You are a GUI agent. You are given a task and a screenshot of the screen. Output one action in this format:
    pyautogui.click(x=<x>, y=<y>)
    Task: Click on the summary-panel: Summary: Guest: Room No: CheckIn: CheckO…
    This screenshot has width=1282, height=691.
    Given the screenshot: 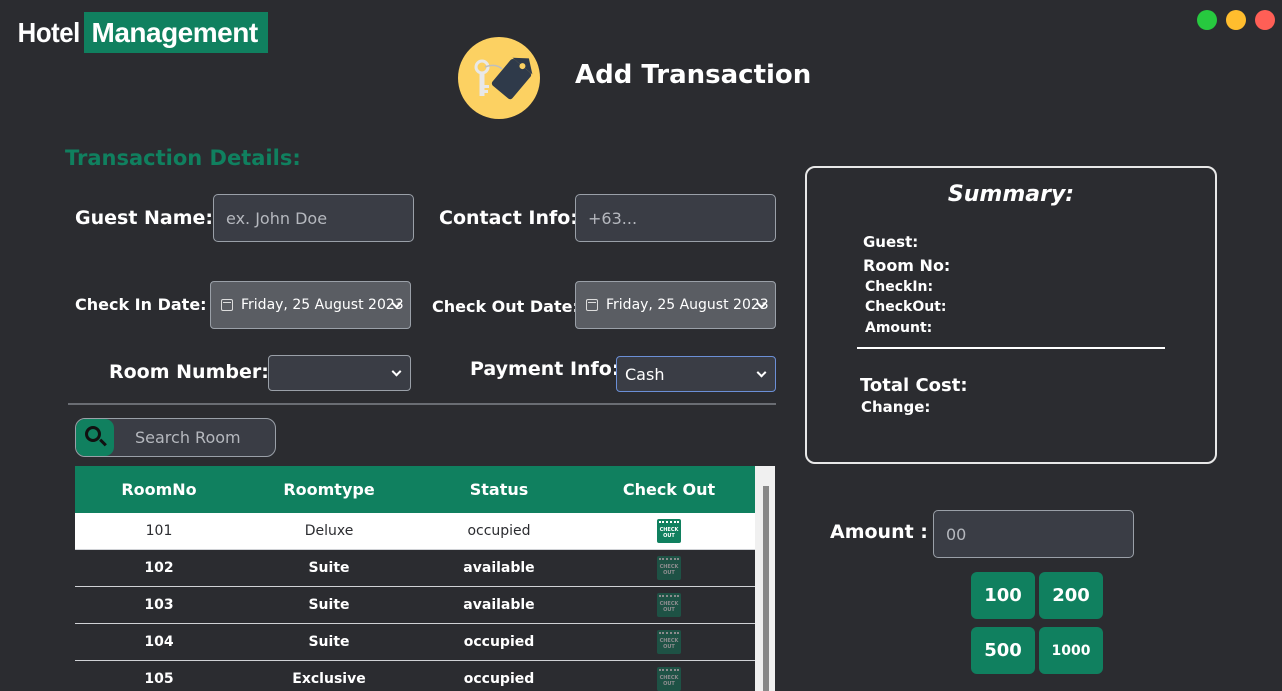 What is the action you would take?
    pyautogui.click(x=1011, y=315)
    